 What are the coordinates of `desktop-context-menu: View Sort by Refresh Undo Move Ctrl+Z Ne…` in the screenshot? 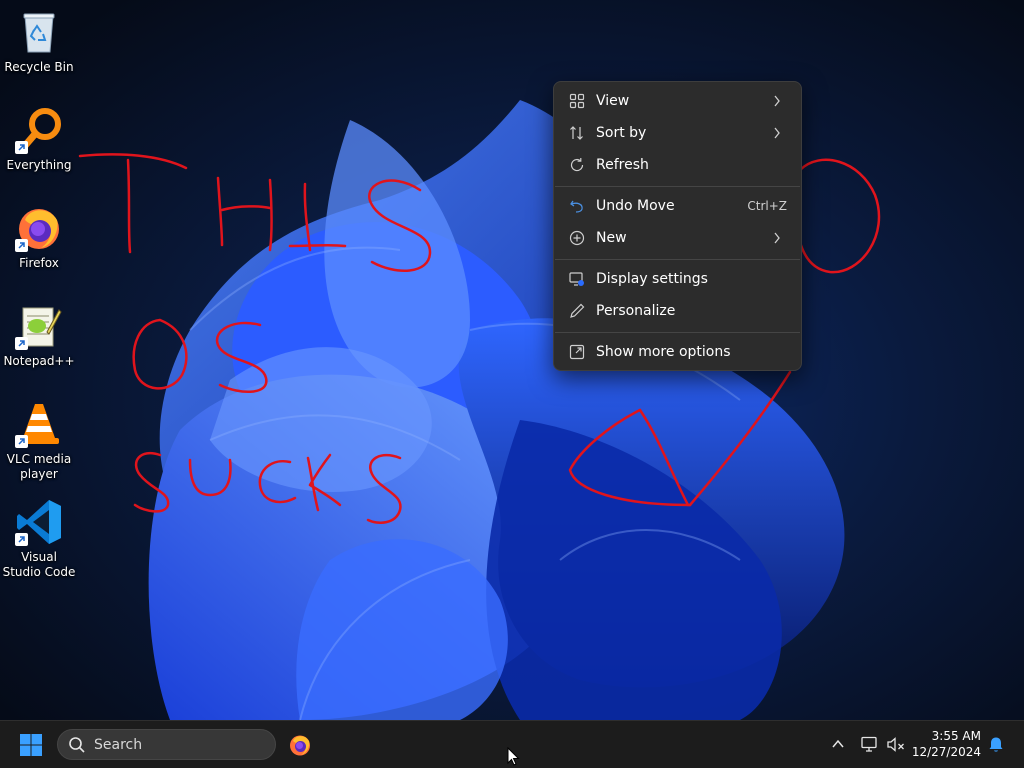 It's located at (677, 226).